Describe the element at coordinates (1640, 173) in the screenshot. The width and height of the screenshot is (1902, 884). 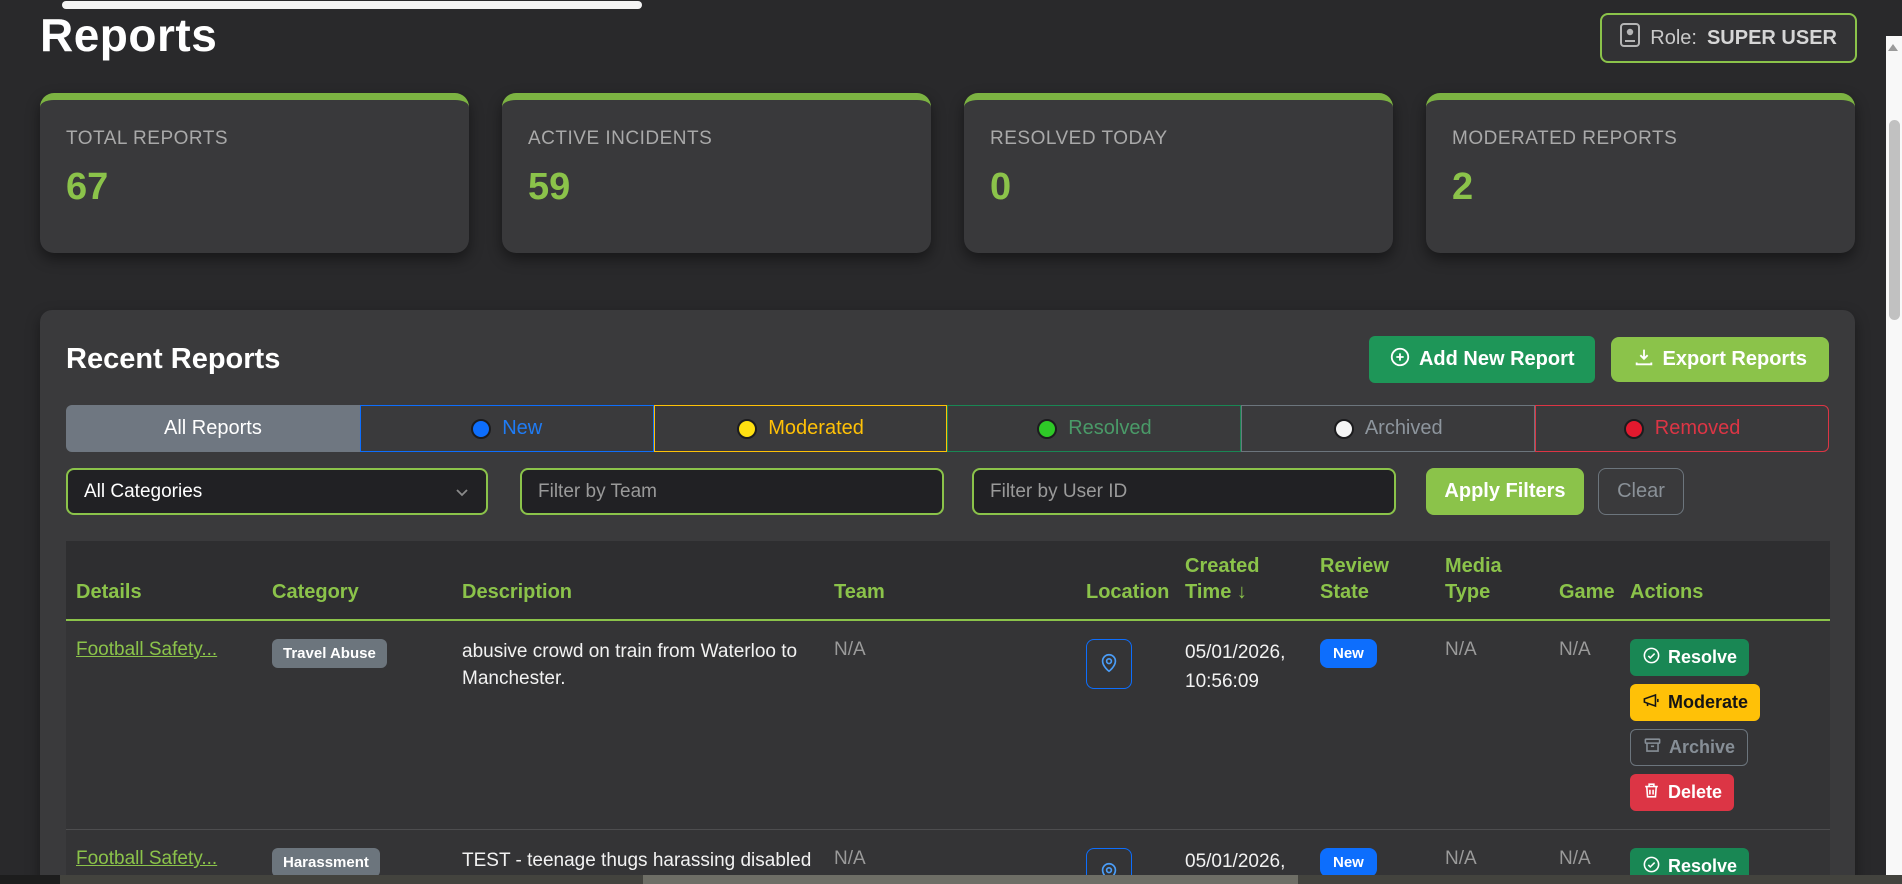
I see `stat-card-moderated-reports: MODERATED REPORTS 2` at that location.